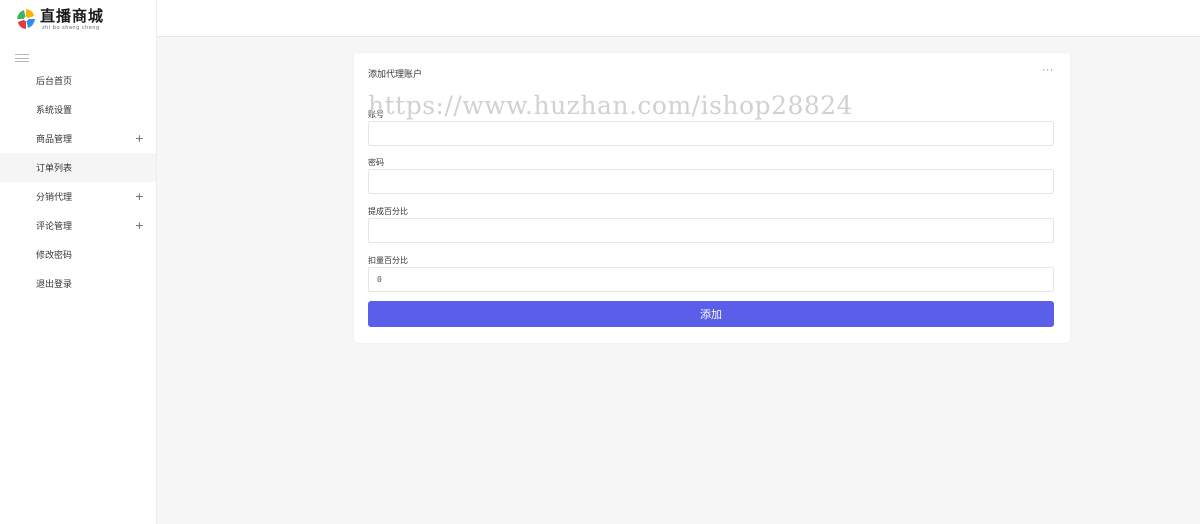 This screenshot has height=524, width=1200. What do you see at coordinates (22, 58) in the screenshot?
I see `menu-toggle-icon` at bounding box center [22, 58].